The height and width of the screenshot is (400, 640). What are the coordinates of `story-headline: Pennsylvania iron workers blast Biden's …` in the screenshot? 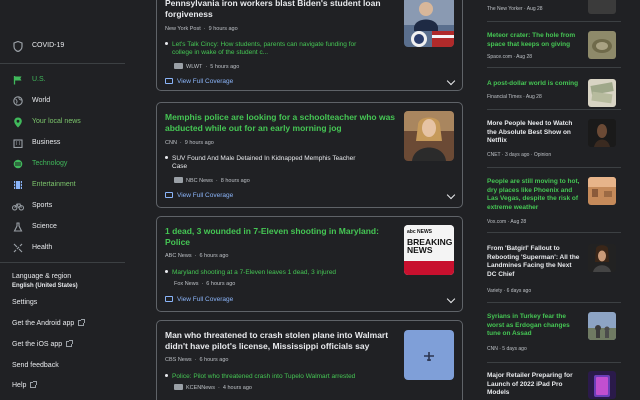 It's located at (273, 10).